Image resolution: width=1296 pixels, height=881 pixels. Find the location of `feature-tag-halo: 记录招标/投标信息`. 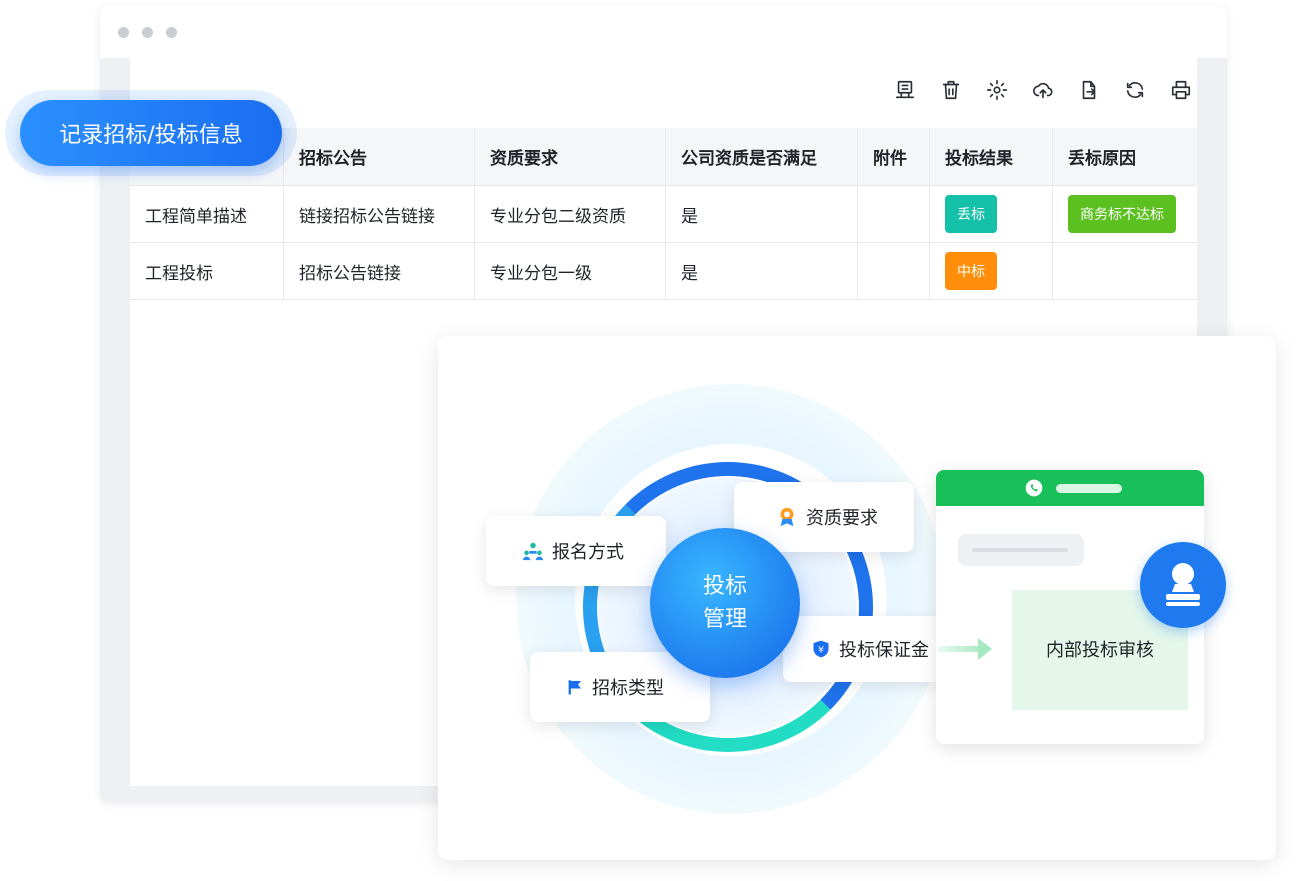

feature-tag-halo: 记录招标/投标信息 is located at coordinates (151, 133).